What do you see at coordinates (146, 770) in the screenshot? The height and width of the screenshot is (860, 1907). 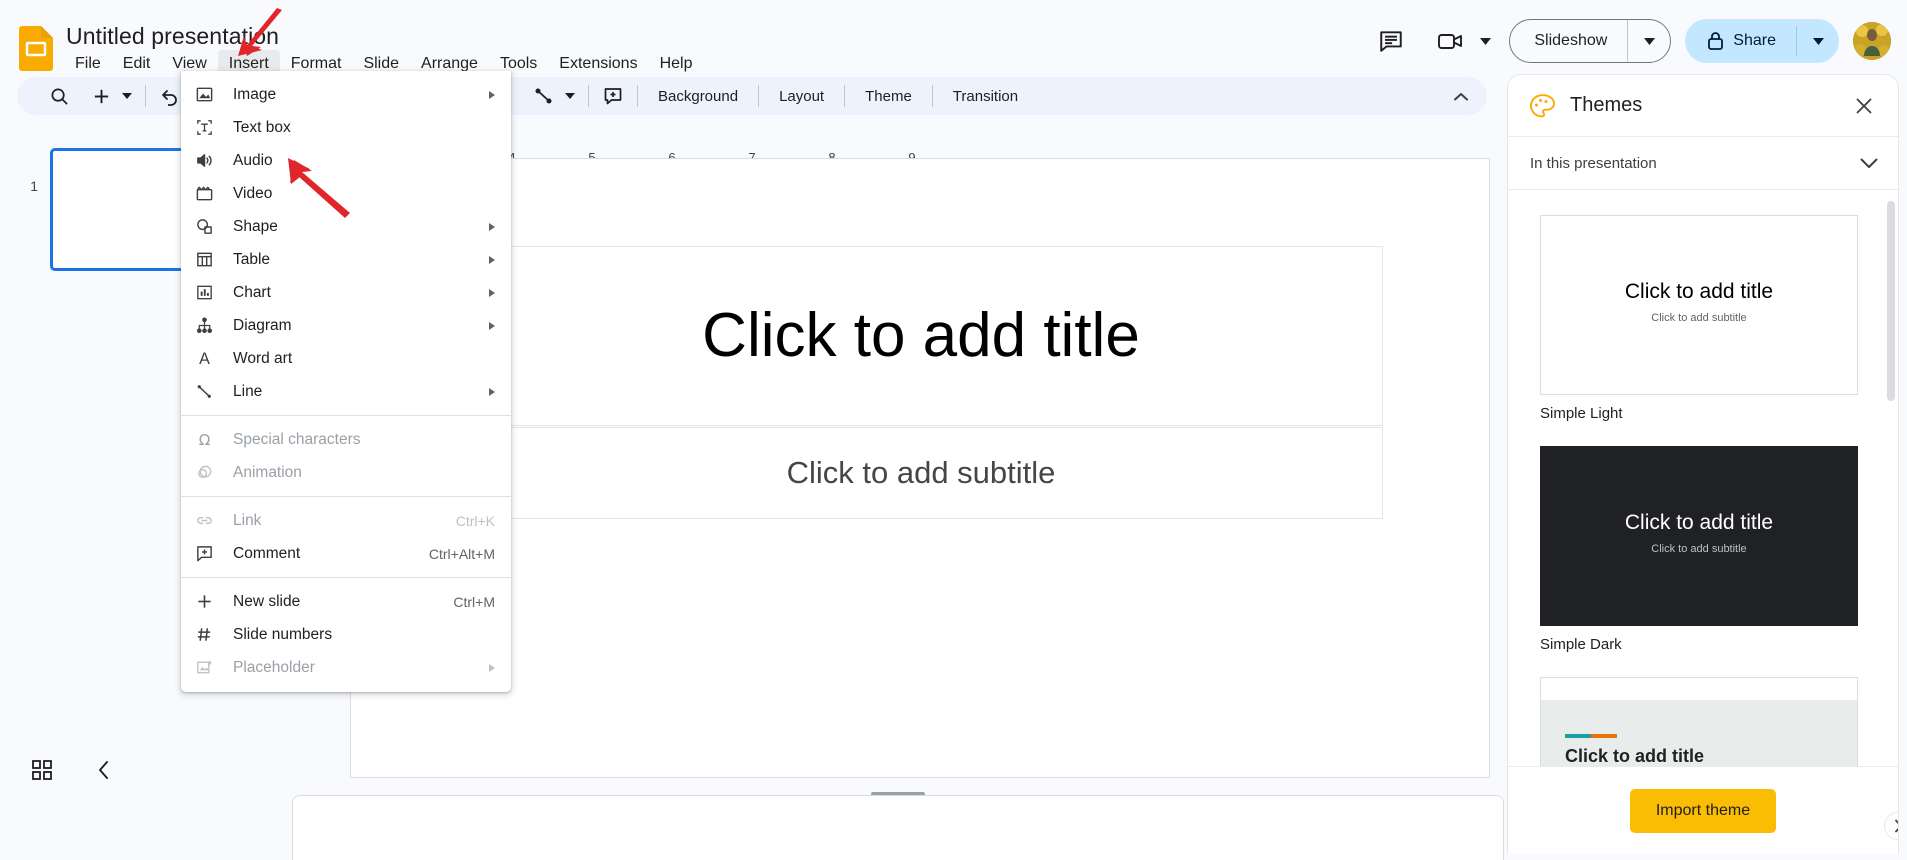 I see `filmstrip-bottom-bar` at bounding box center [146, 770].